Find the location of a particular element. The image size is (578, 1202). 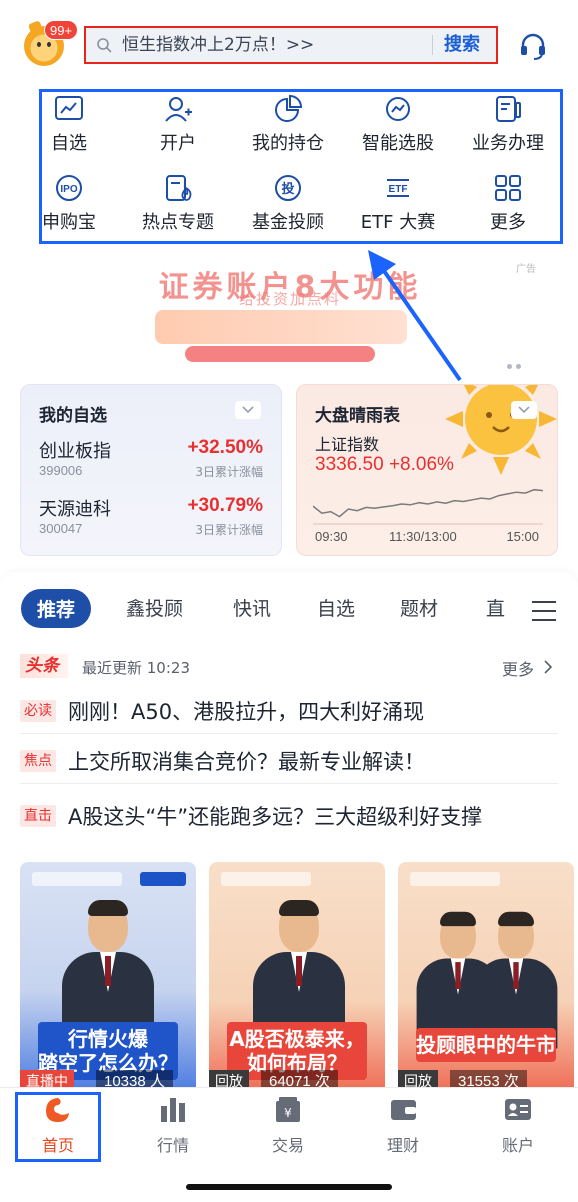

watchlist-title: 我的自选 is located at coordinates (73, 416).